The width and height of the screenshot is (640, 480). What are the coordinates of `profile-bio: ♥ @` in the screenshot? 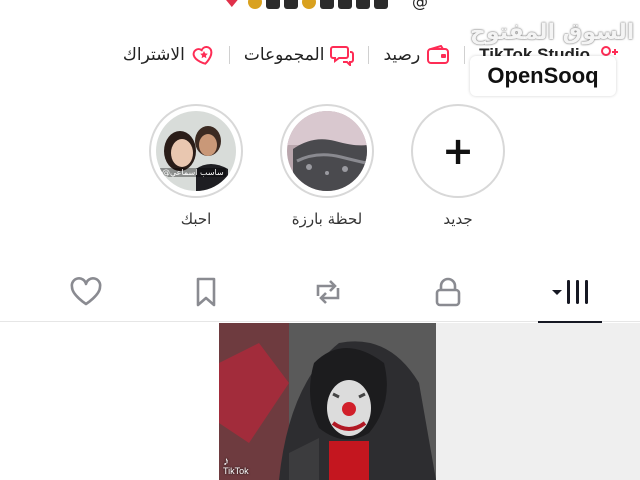 It's located at (320, 7).